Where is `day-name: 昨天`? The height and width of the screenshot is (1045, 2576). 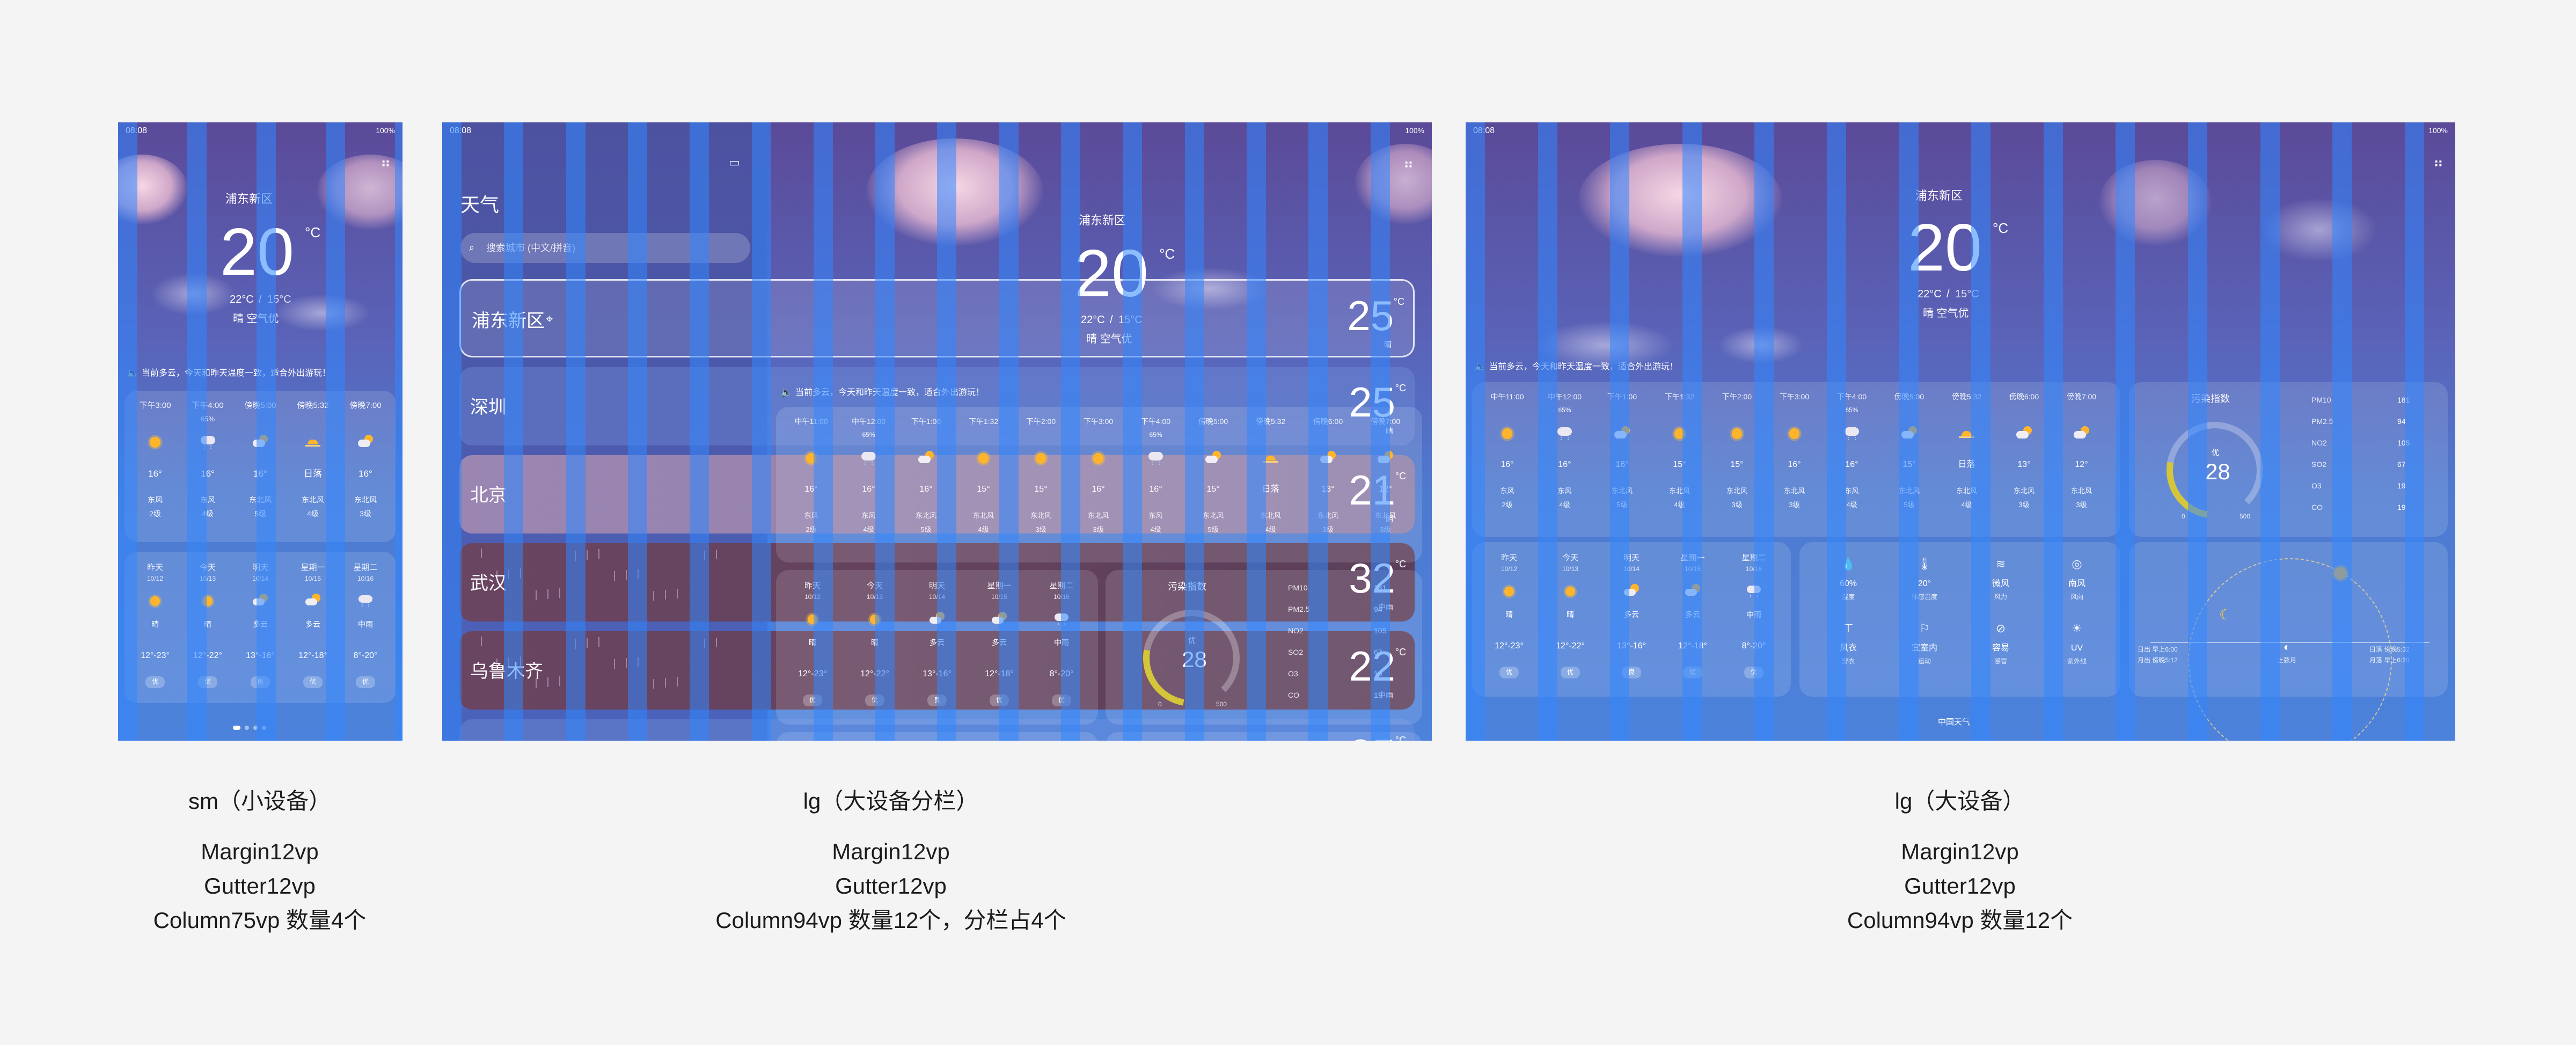 day-name: 昨天 is located at coordinates (1509, 558).